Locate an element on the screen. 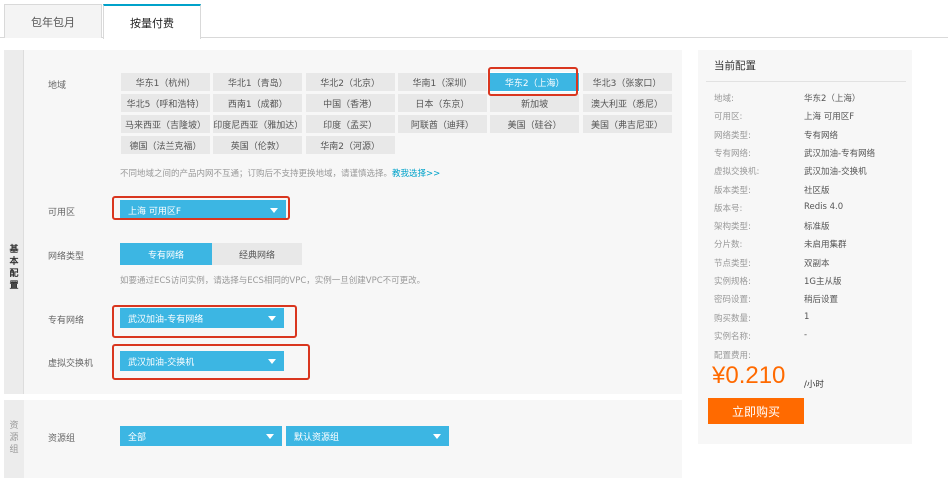 The image size is (948, 478). network-classic-button: 经典网络 is located at coordinates (257, 254).